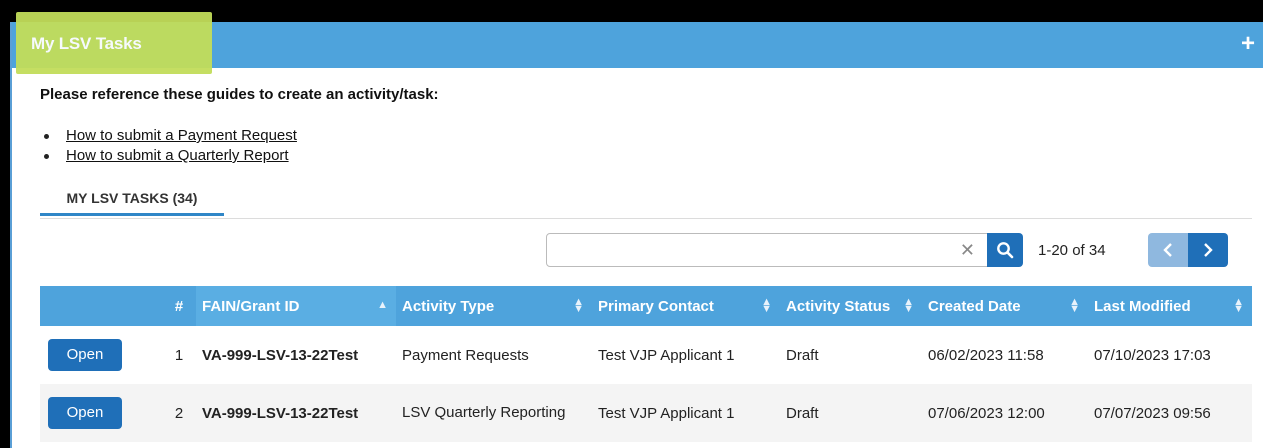  I want to click on search-box: ✕, so click(767, 250).